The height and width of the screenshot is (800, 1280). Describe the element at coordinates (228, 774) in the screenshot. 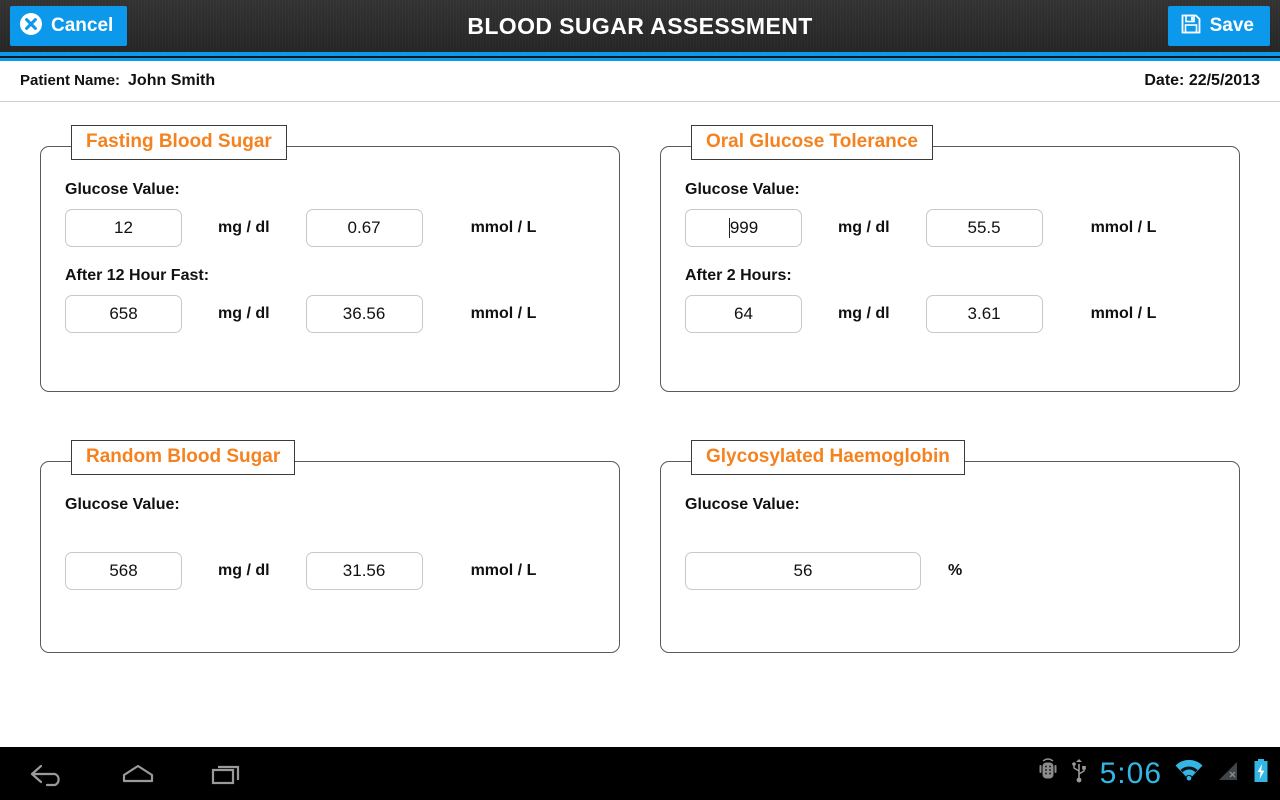

I see `recent-apps-icon` at that location.